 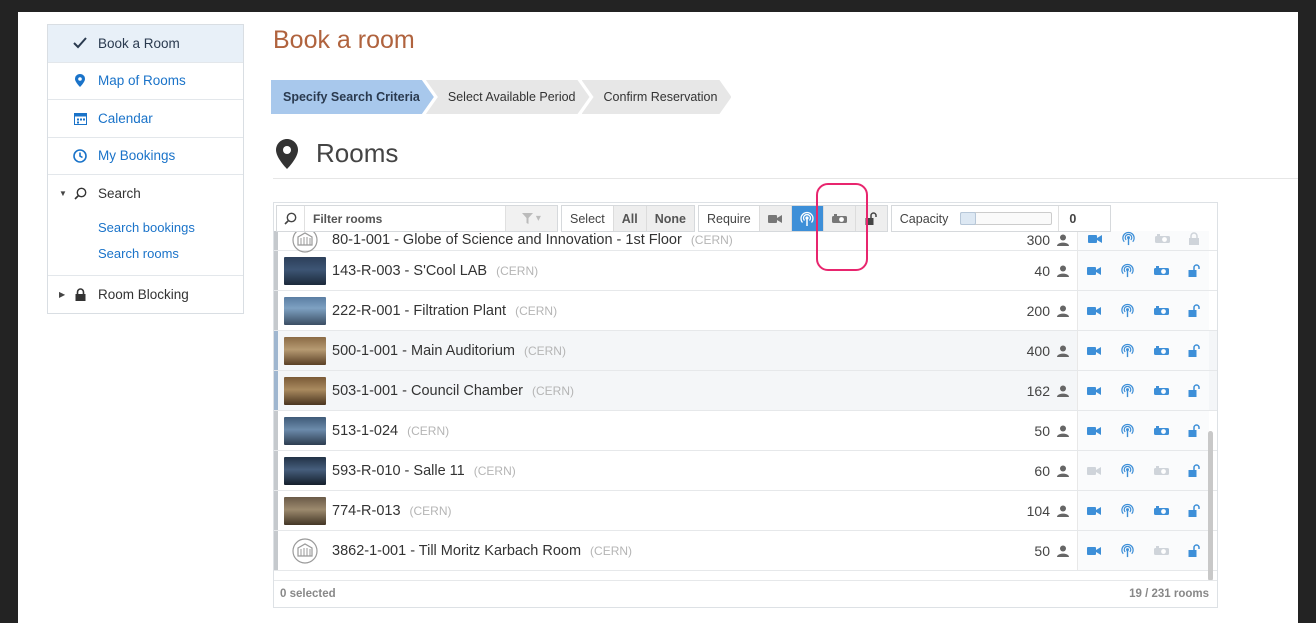 I want to click on capacity-number: 162, so click(x=1038, y=390).